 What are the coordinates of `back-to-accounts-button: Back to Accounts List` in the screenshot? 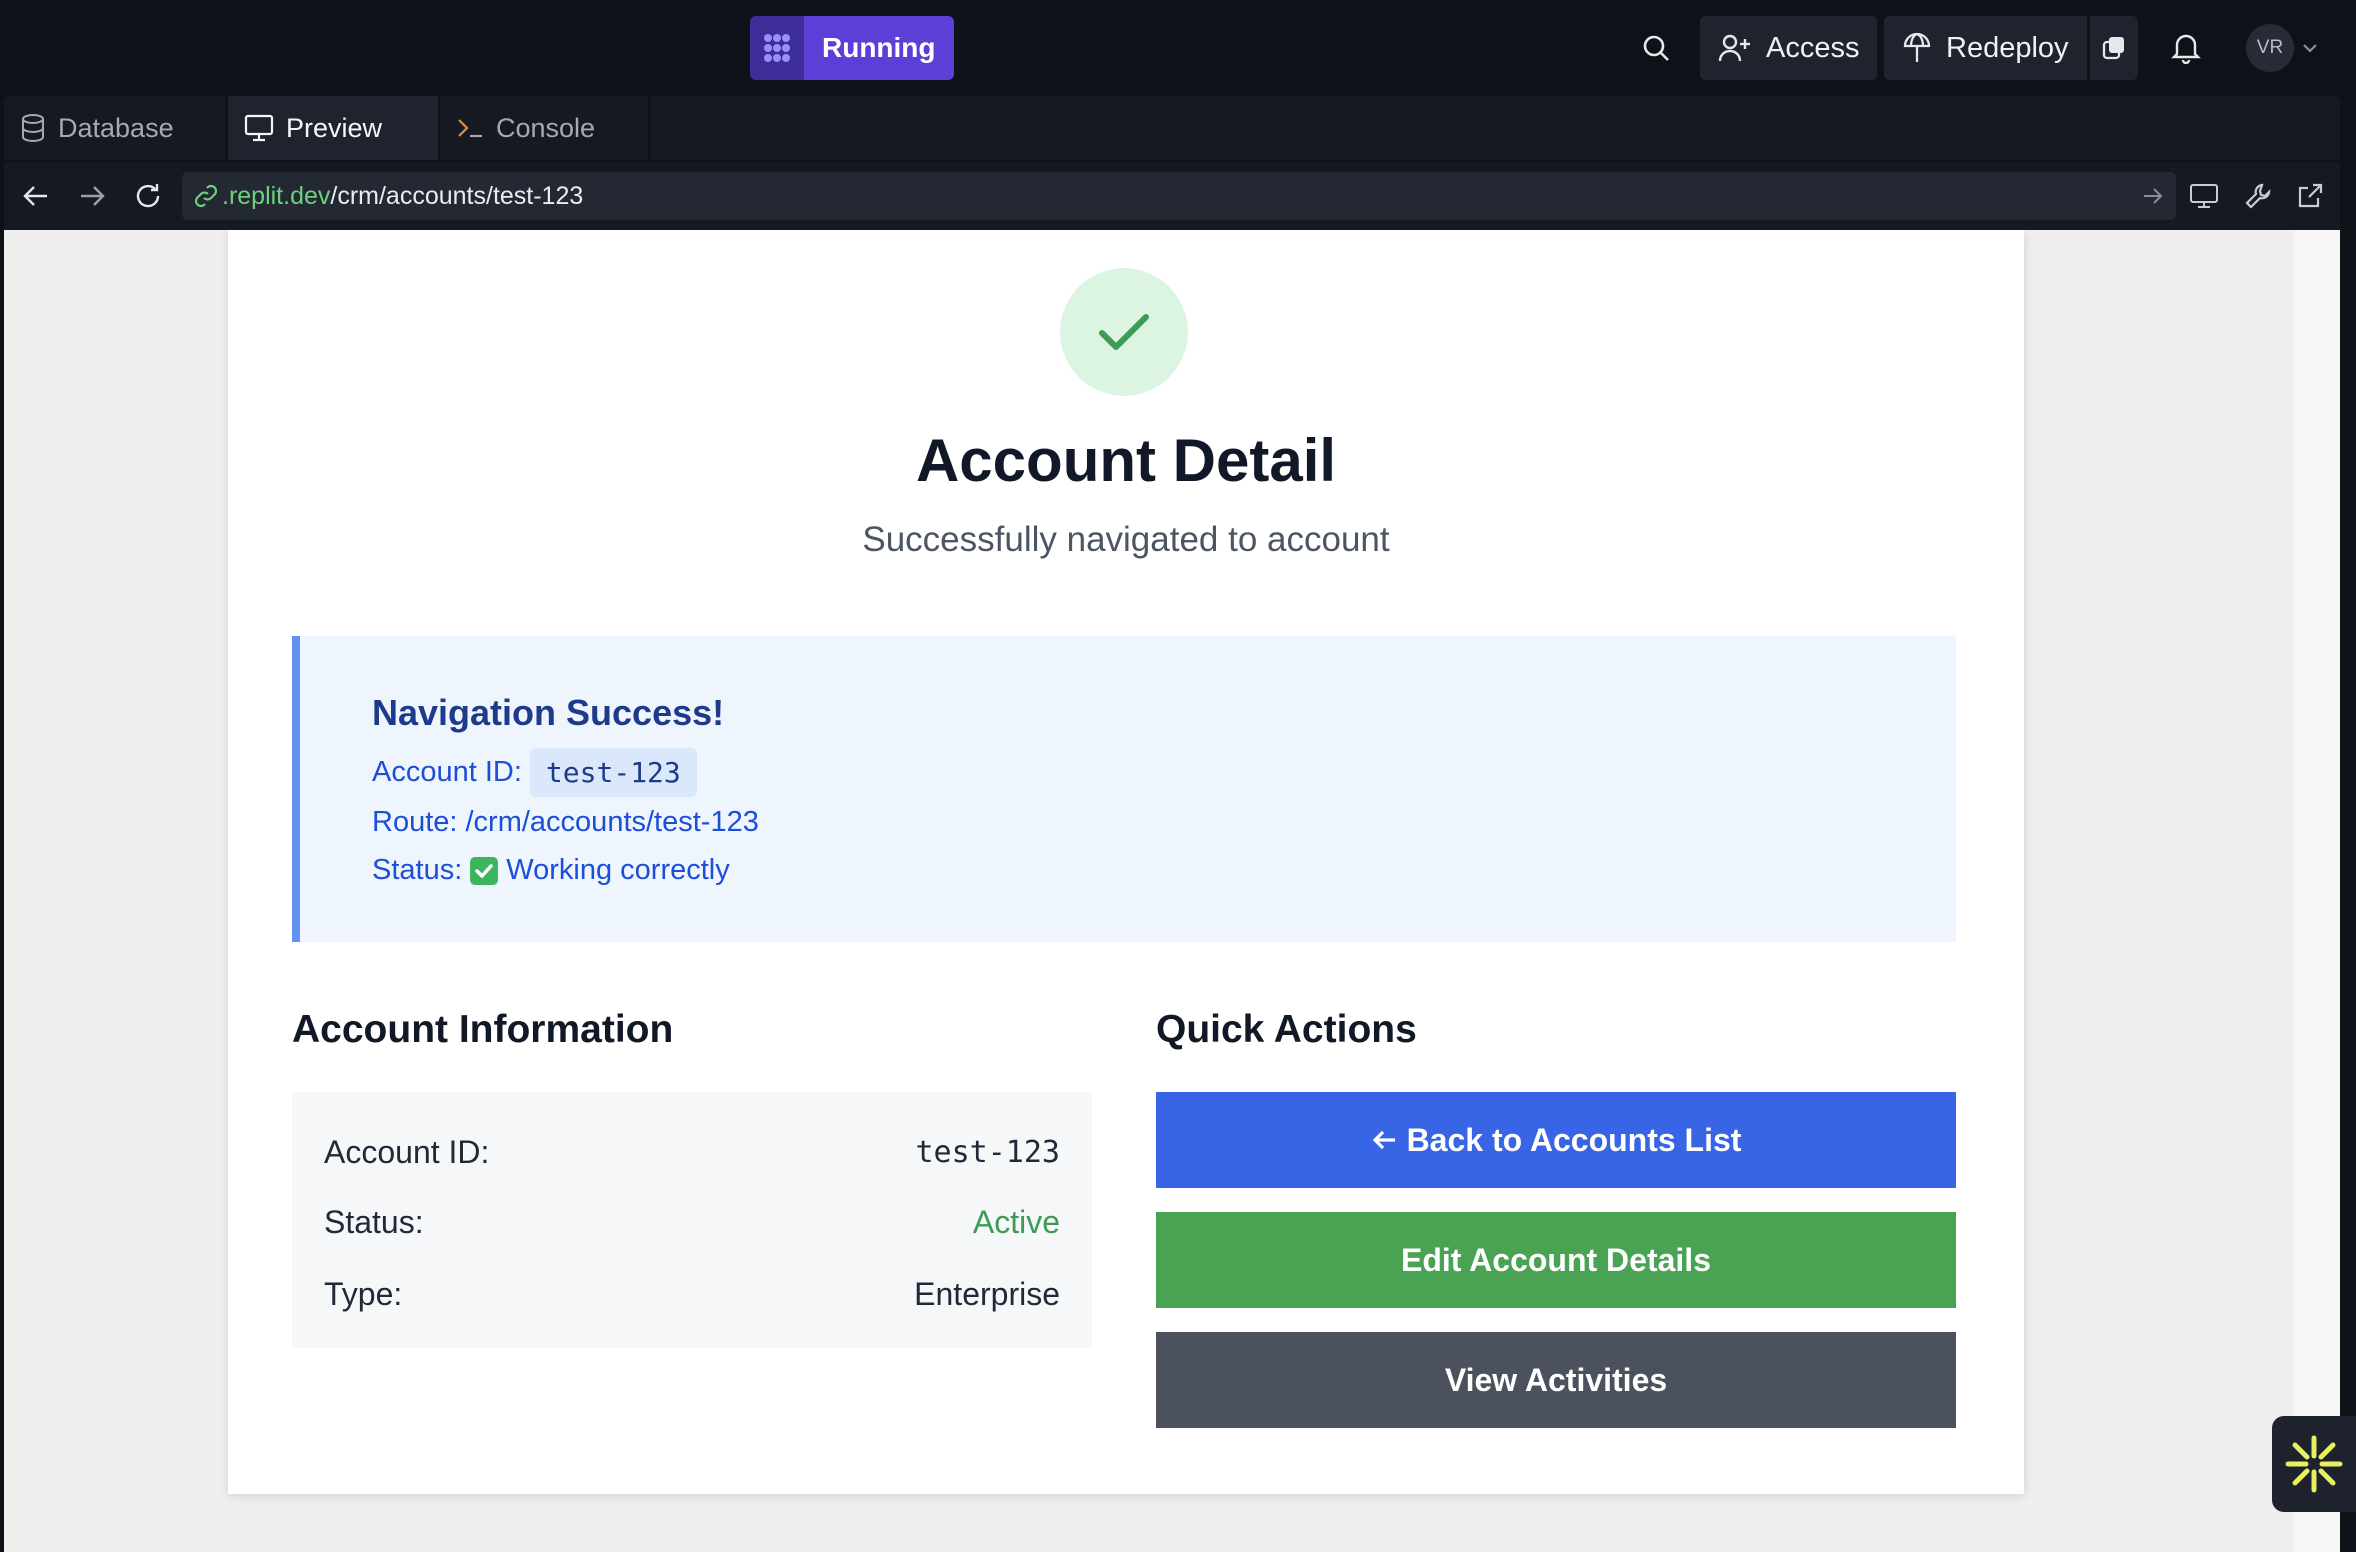 It's located at (1556, 1140).